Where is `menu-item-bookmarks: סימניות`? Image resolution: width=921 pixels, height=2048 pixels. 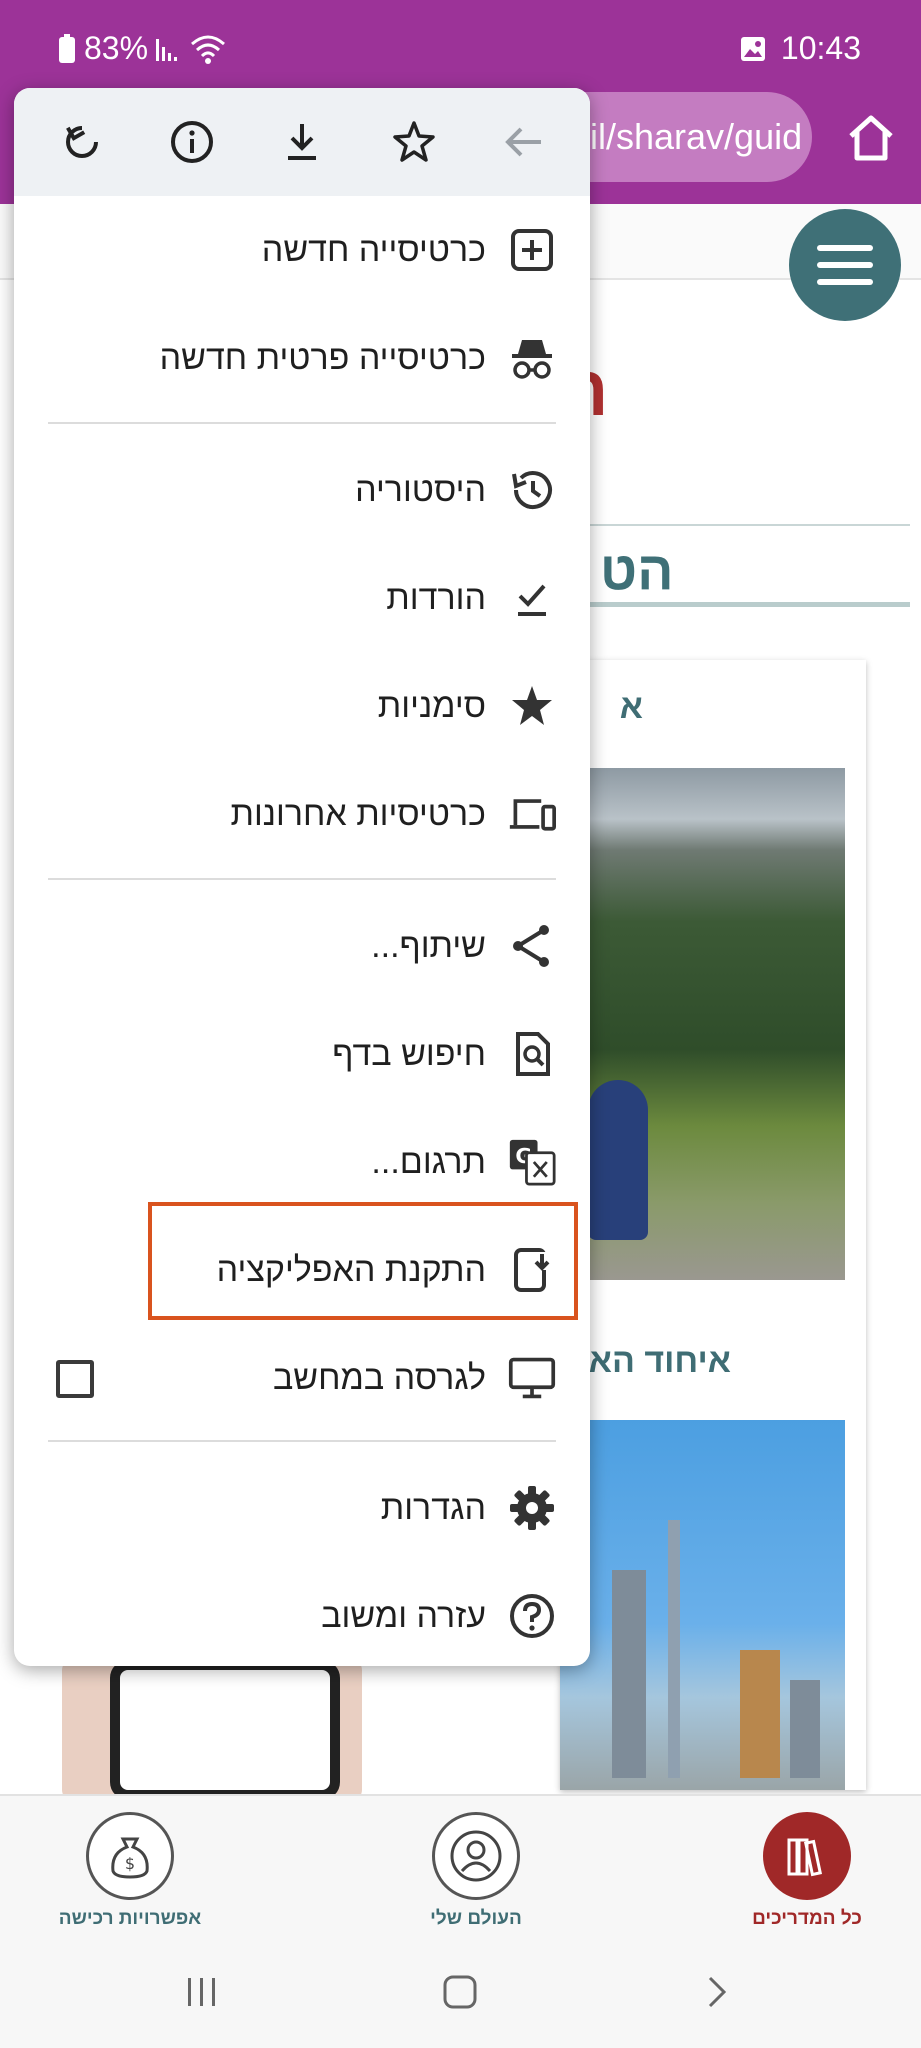
menu-item-bookmarks: סימניות is located at coordinates (302, 706).